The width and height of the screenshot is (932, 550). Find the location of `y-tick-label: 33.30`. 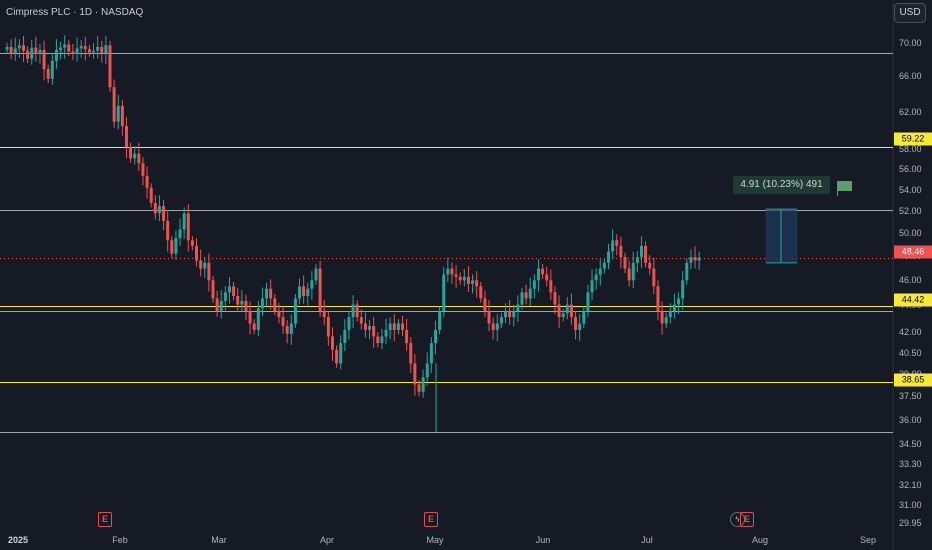

y-tick-label: 33.30 is located at coordinates (910, 464).